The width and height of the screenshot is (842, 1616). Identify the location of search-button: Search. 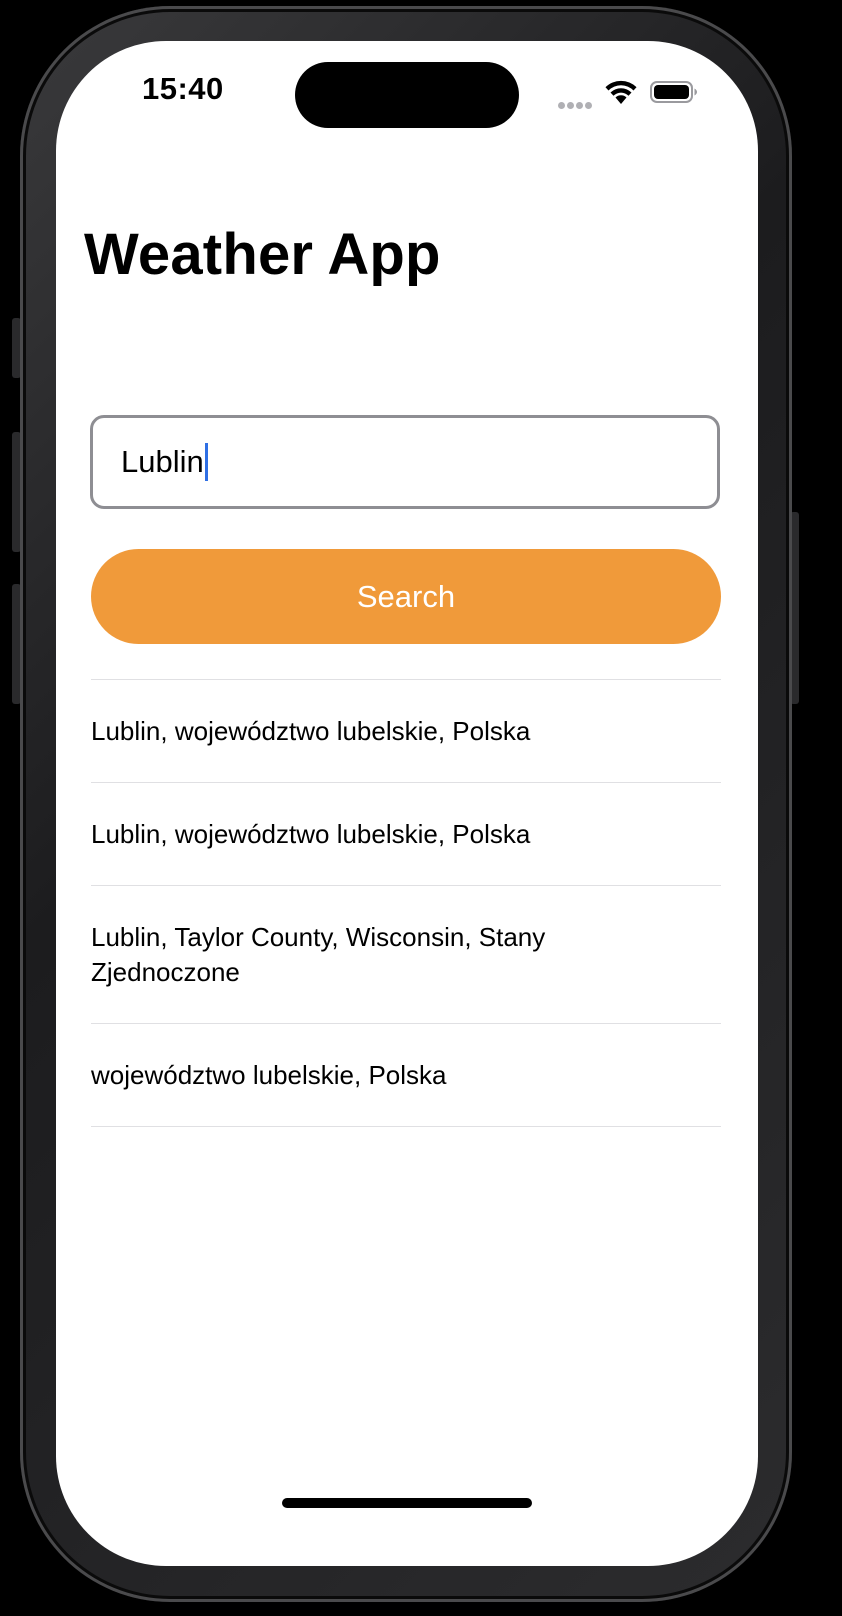
(406, 596).